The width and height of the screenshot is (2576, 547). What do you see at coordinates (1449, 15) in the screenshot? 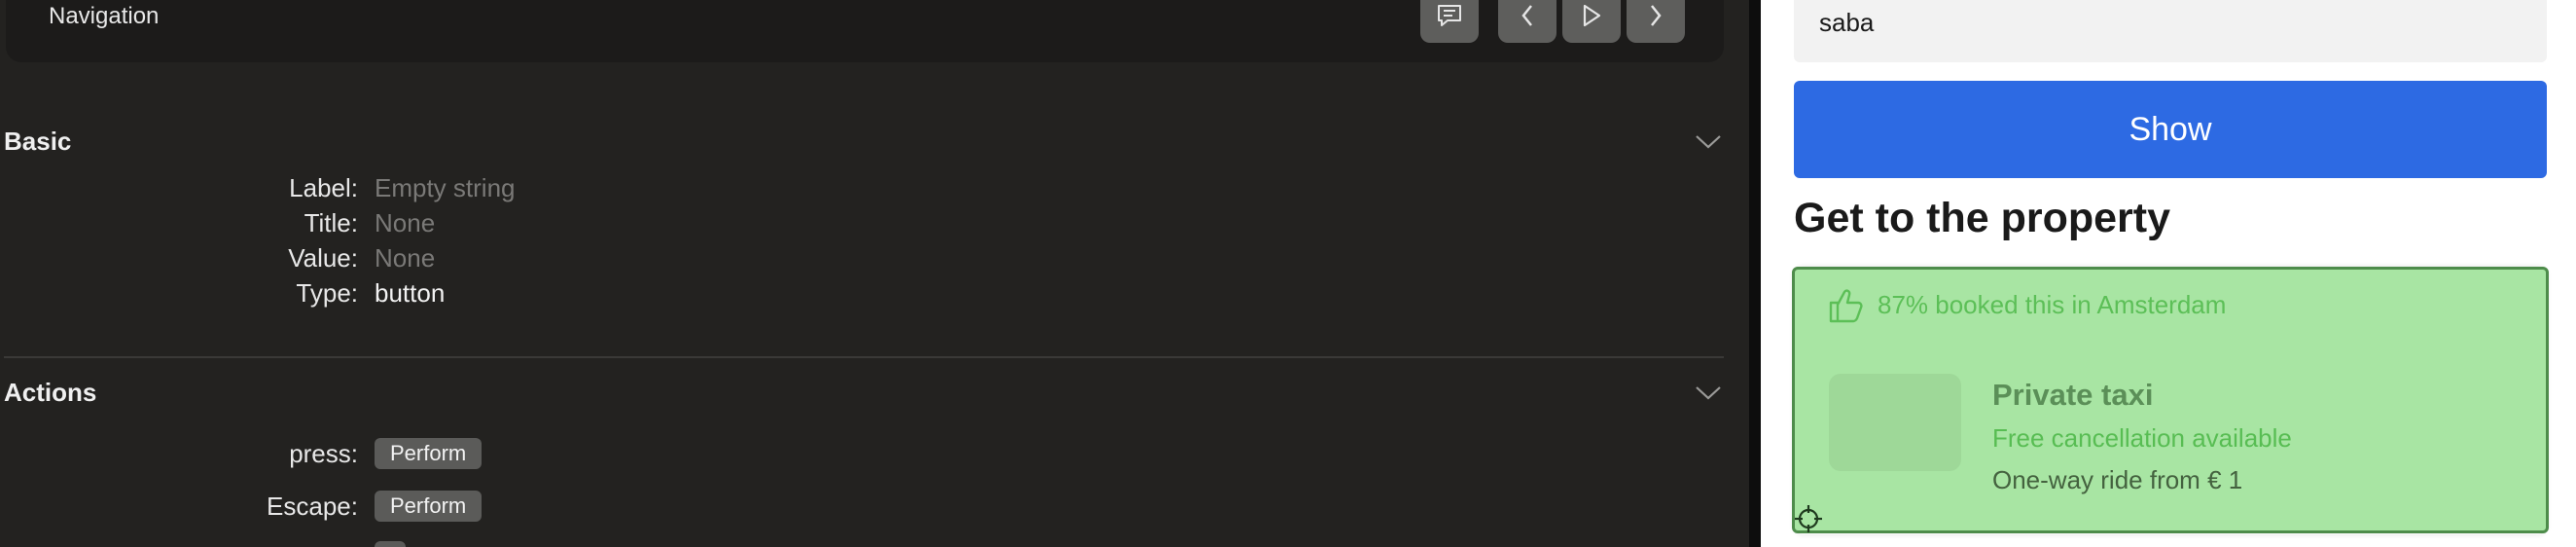
I see `speech-bubble-icon` at bounding box center [1449, 15].